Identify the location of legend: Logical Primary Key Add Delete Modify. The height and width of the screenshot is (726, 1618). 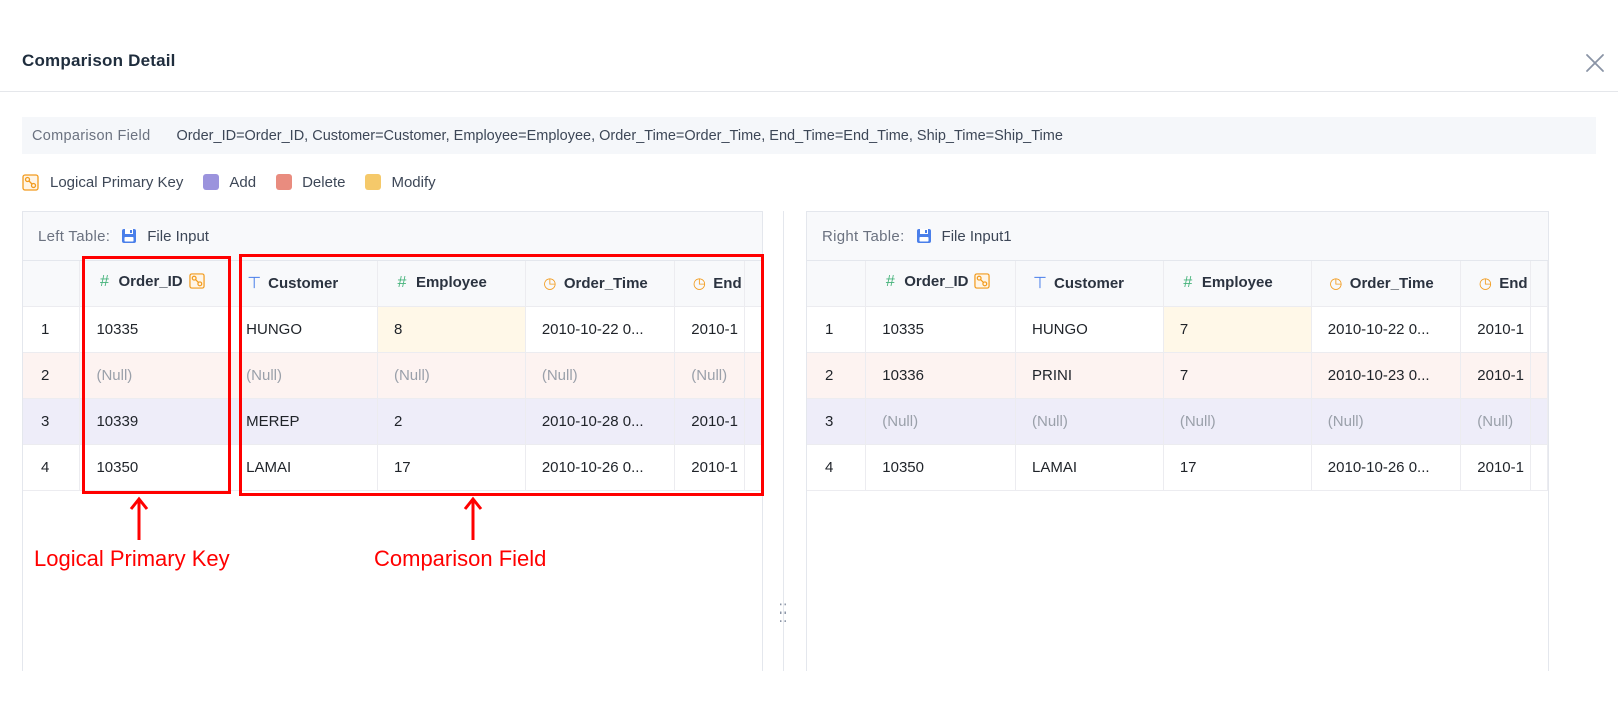
(239, 182).